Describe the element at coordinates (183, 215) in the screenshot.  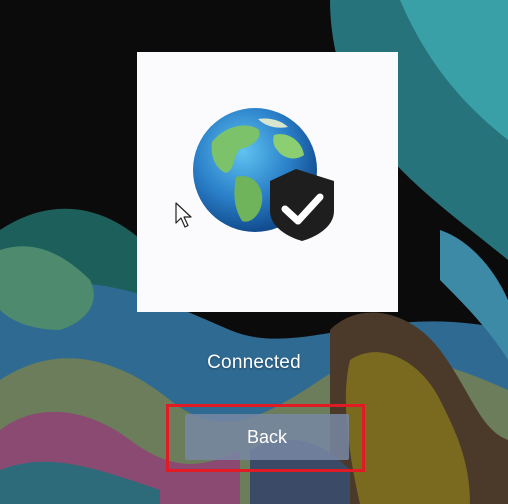
I see `mouse-pointer-icon` at that location.